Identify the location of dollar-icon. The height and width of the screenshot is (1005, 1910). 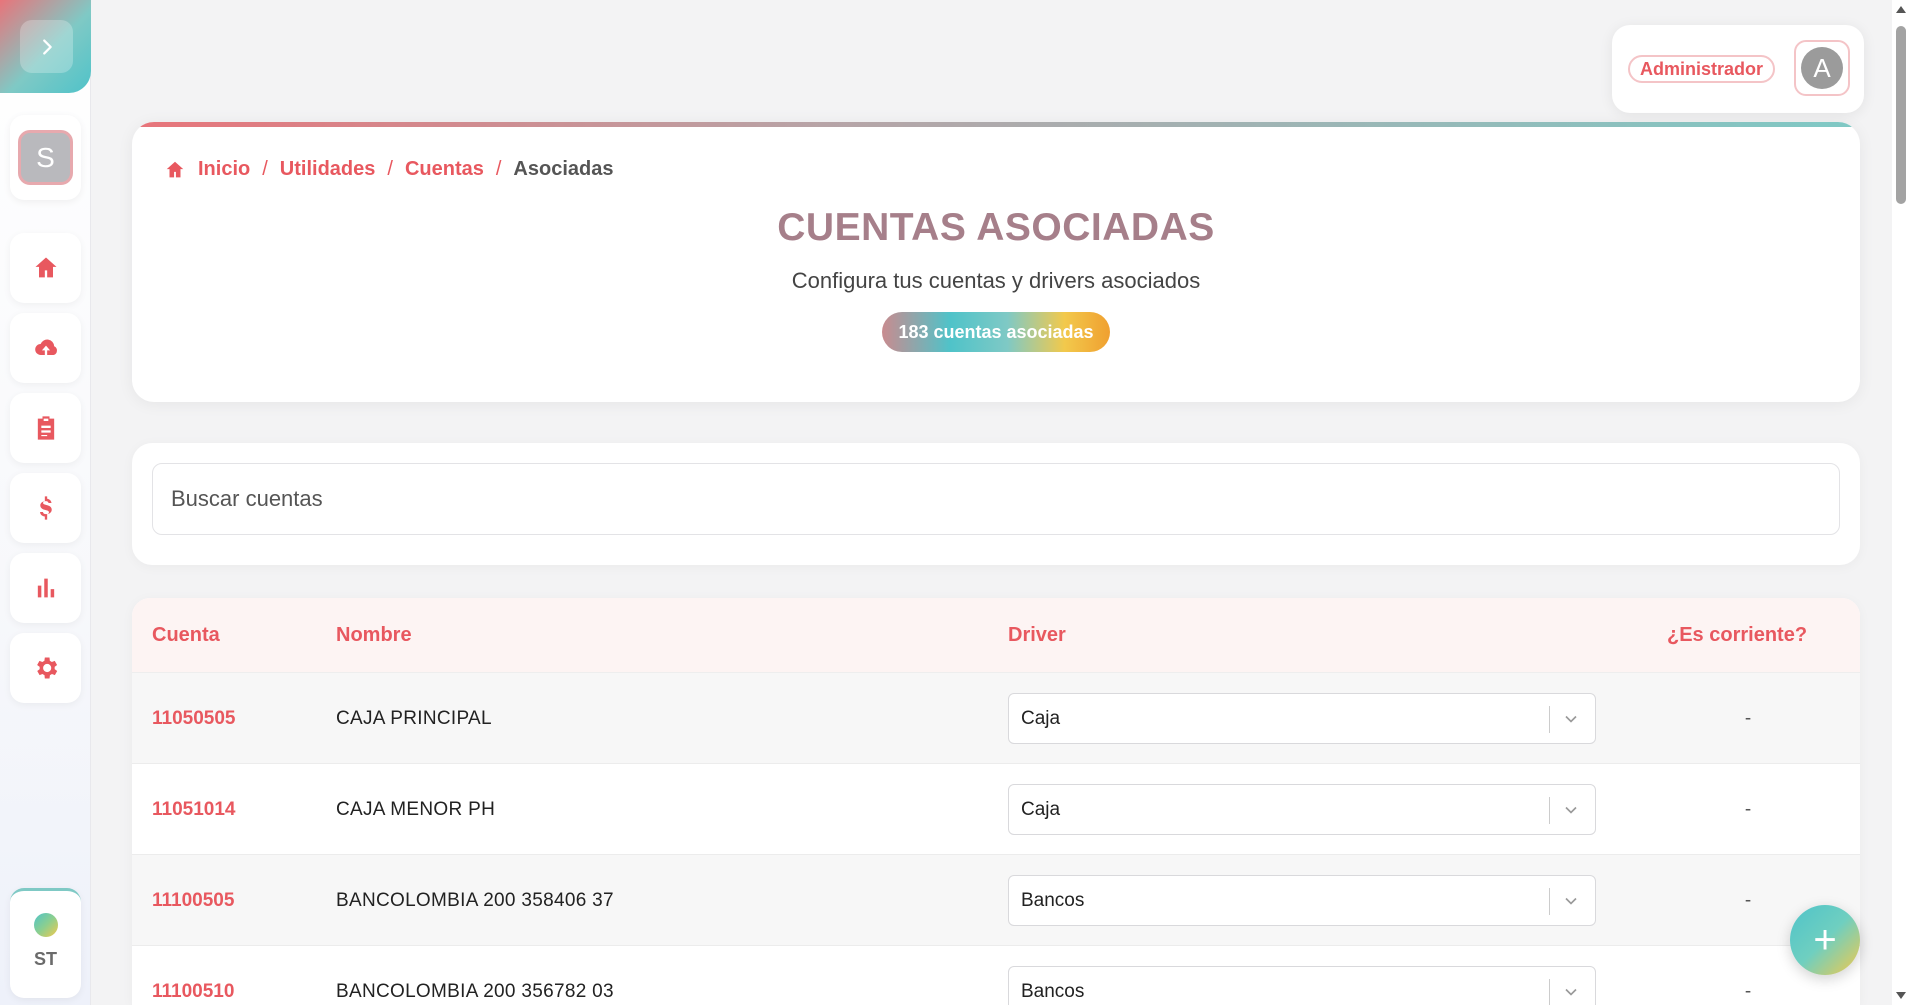
(45, 508).